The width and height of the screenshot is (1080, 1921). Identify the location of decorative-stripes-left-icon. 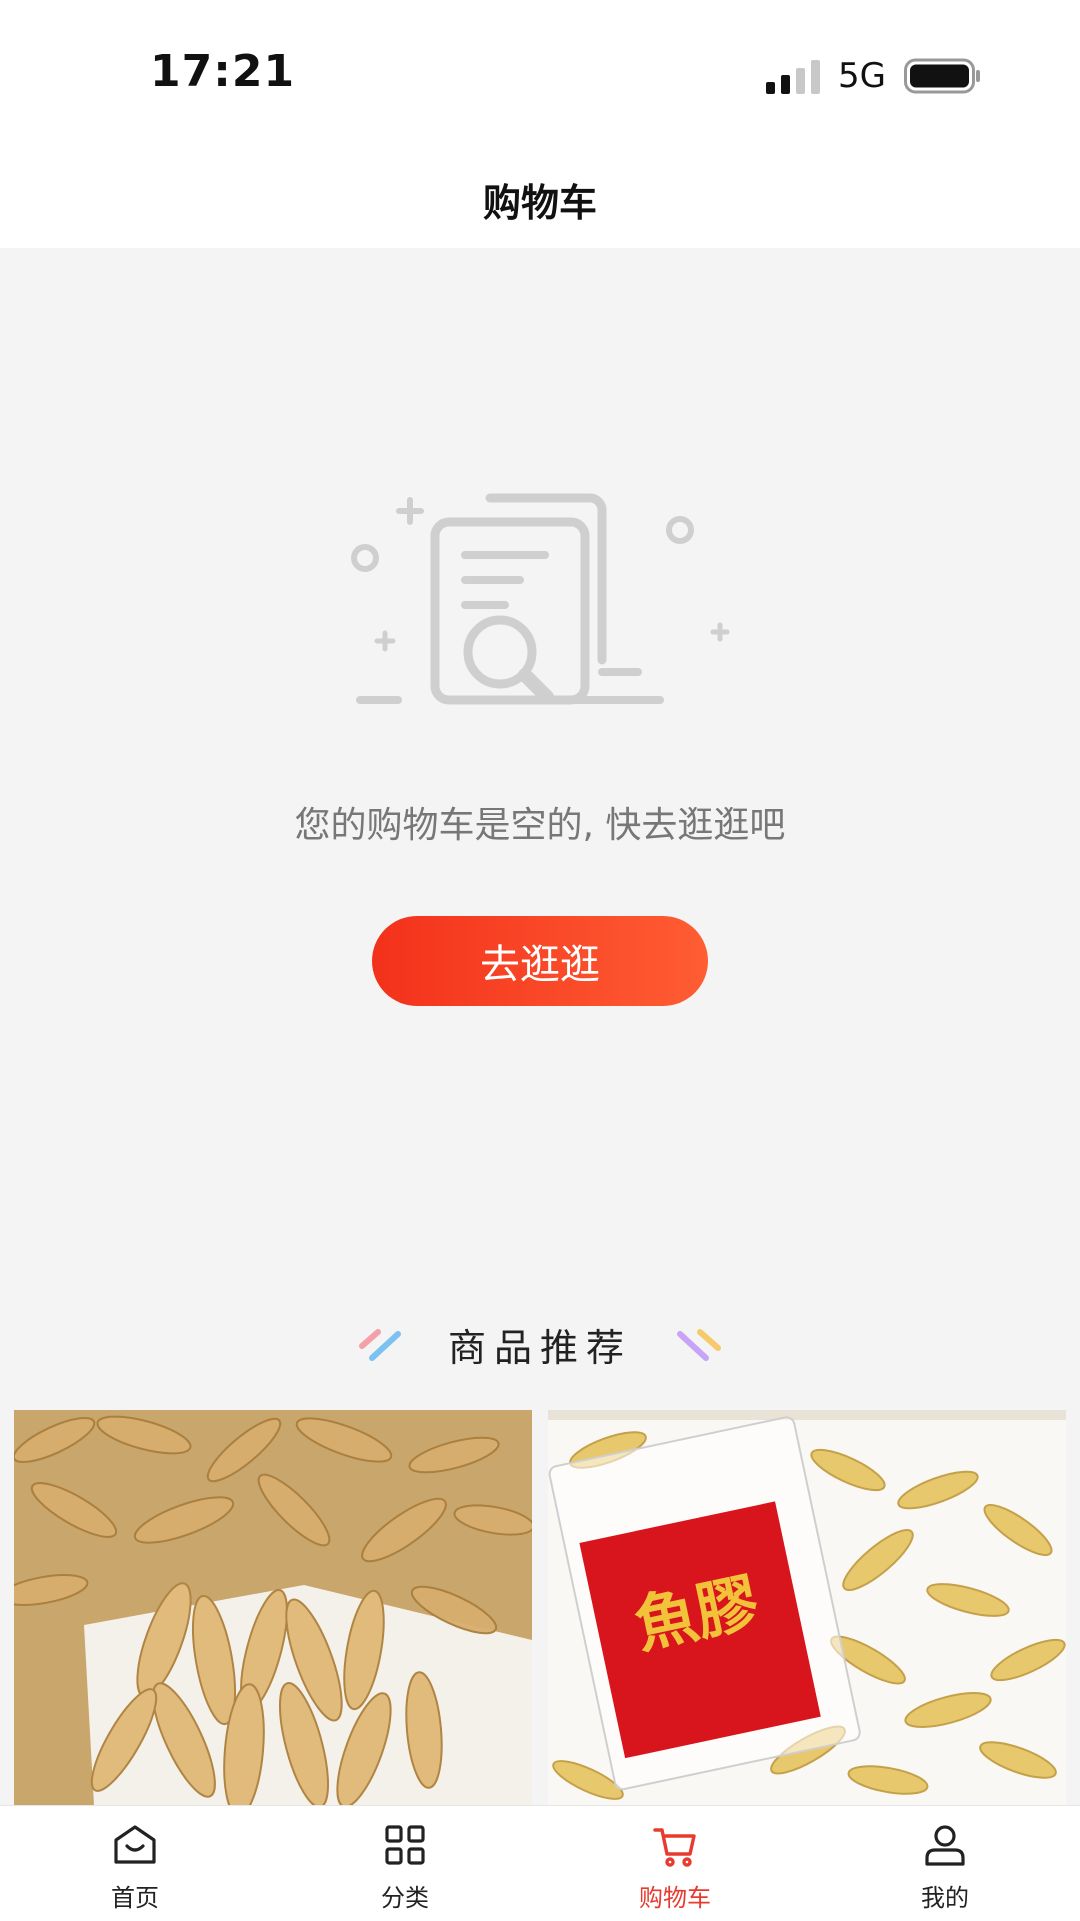
(379, 1345).